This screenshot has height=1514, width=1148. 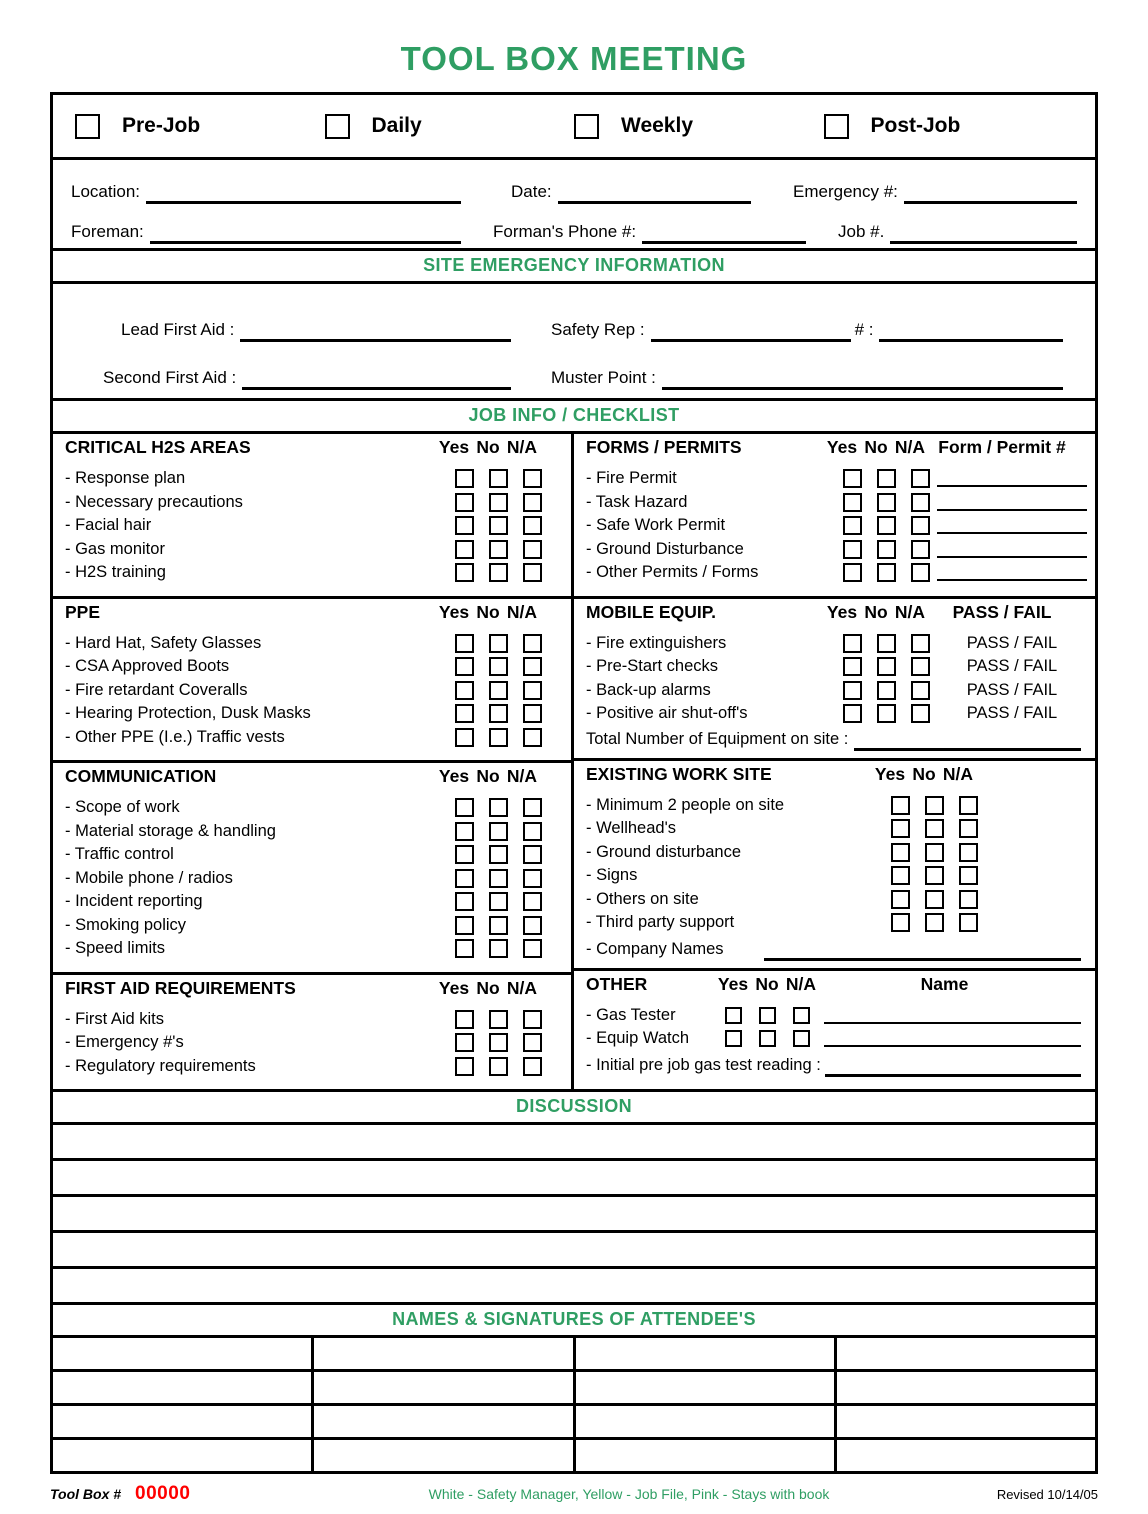 What do you see at coordinates (952, 1065) in the screenshot?
I see `gas-test-reading-input` at bounding box center [952, 1065].